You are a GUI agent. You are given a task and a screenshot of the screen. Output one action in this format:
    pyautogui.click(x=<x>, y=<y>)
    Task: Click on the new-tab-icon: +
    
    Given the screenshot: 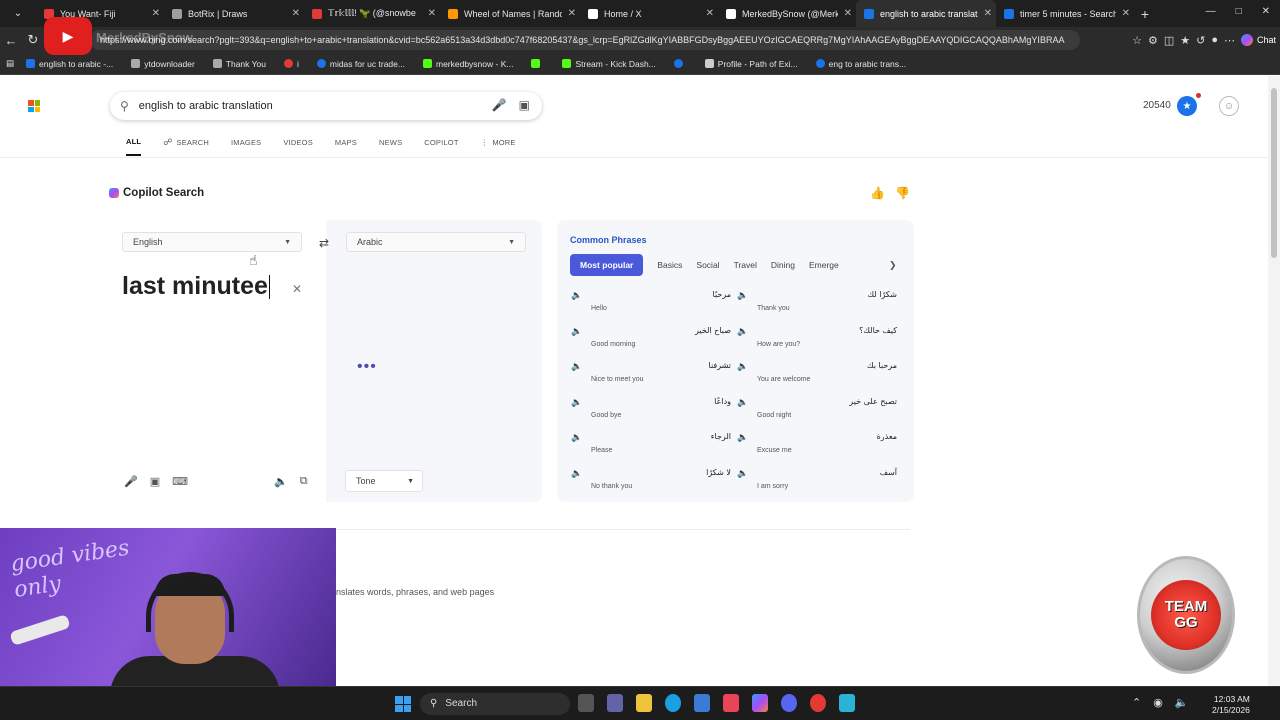 What is the action you would take?
    pyautogui.click(x=1145, y=14)
    